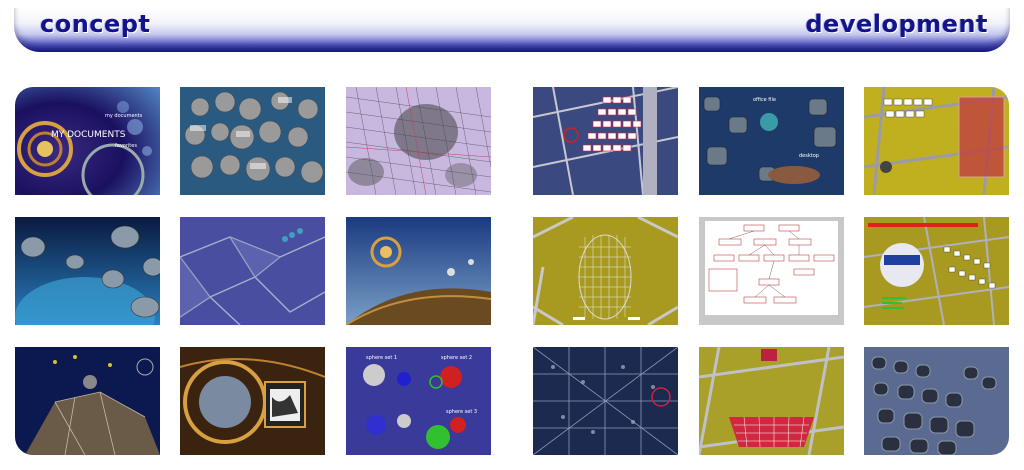 This screenshot has width=1024, height=470. Describe the element at coordinates (87, 141) in the screenshot. I see `concept-thumbnail-1: MY DOCUMENTS my documents favorites` at that location.